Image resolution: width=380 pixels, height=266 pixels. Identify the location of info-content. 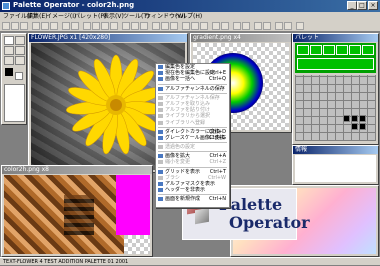
(335, 168).